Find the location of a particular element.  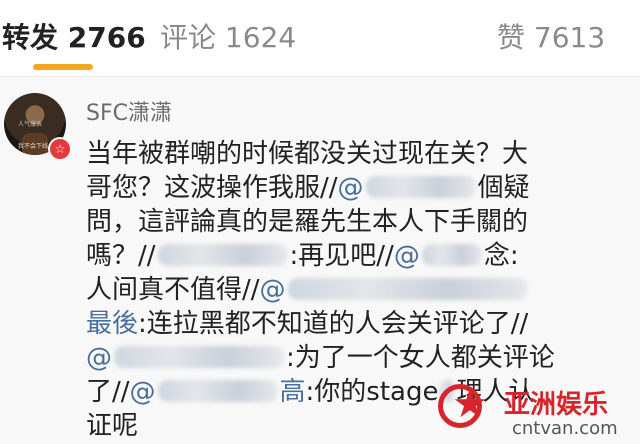

watermark-title: 亚洲娱乐 is located at coordinates (556, 405).